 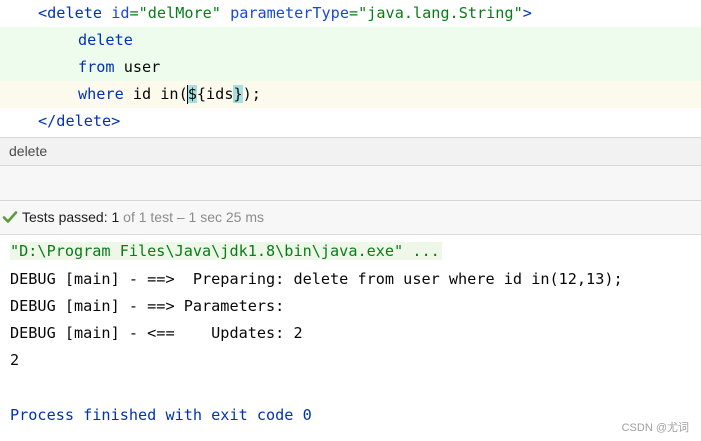 I want to click on attr-id-value: "delMore", so click(x=179, y=13).